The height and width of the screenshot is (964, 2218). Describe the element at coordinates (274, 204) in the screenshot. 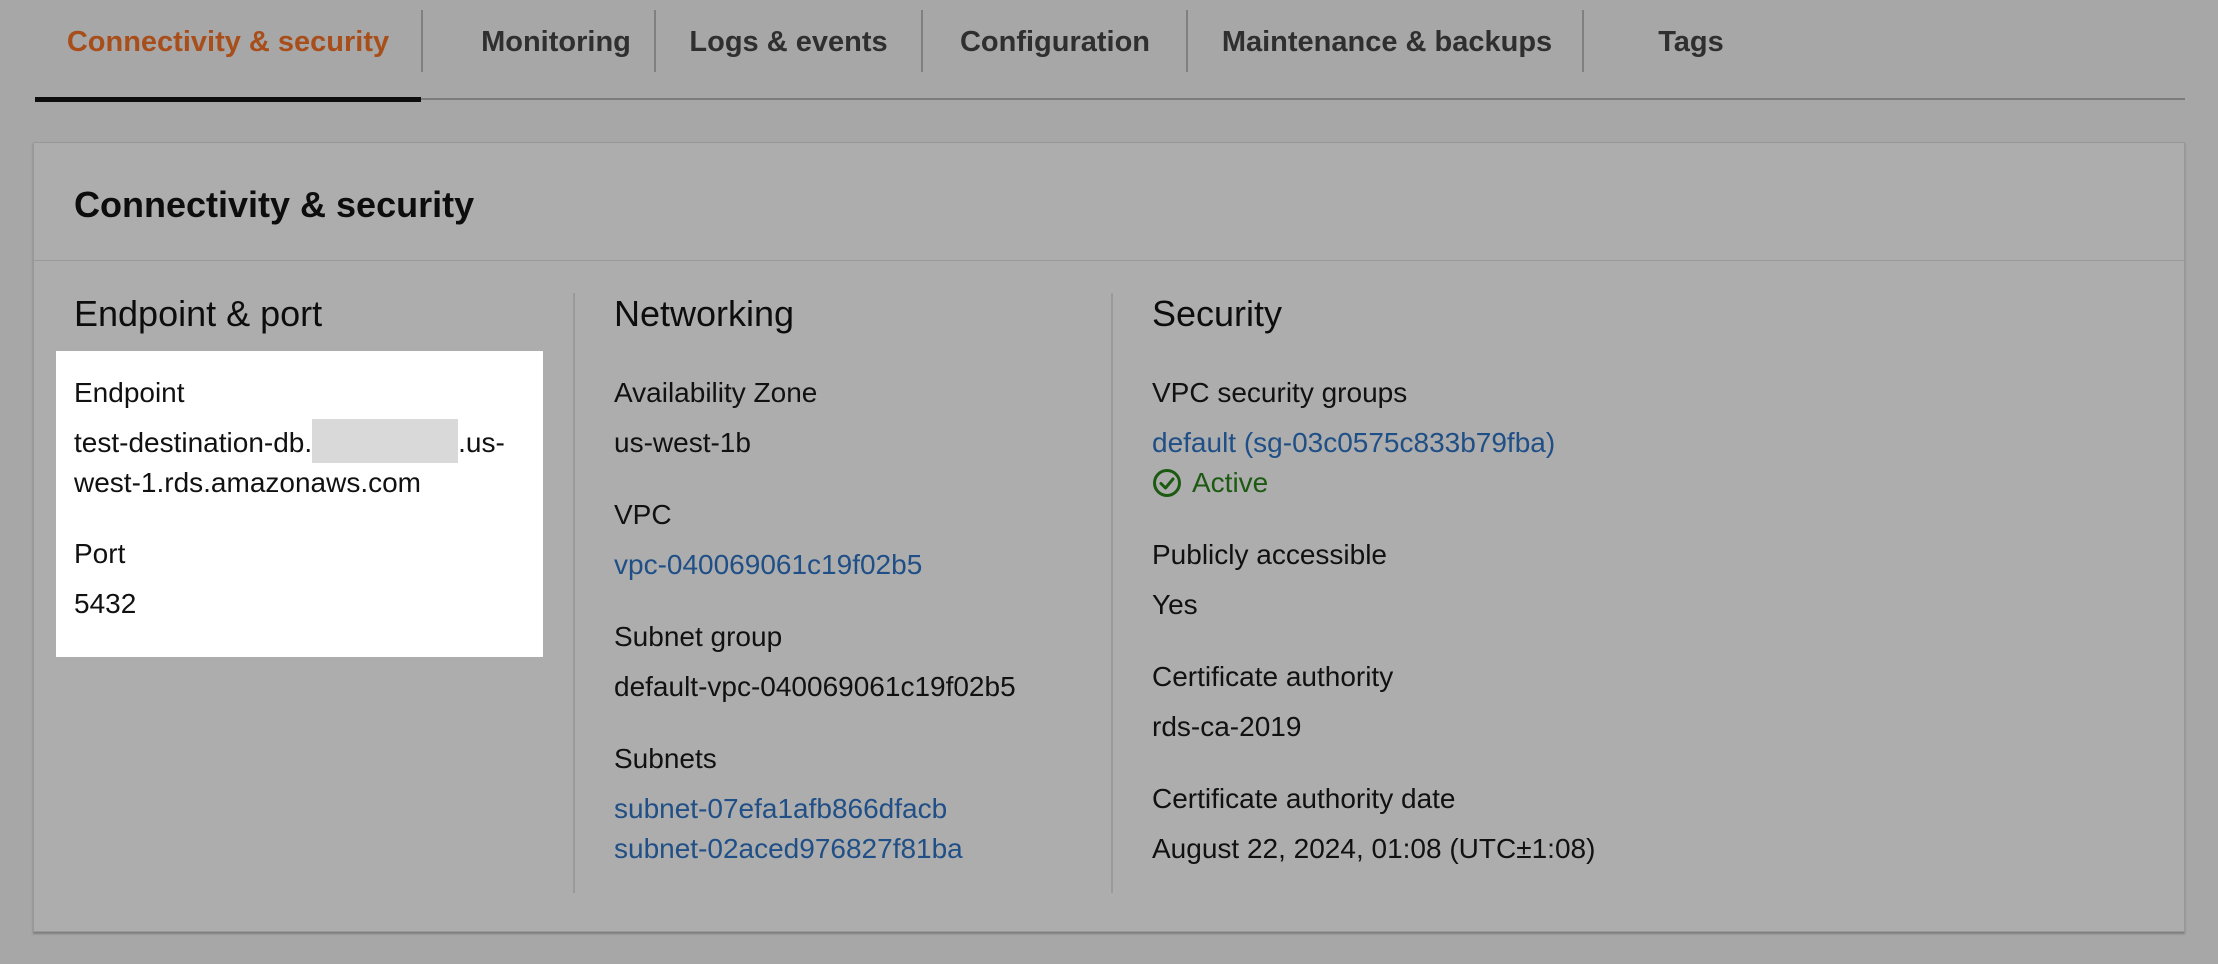

I see `panel-title: Connectivity & security` at that location.